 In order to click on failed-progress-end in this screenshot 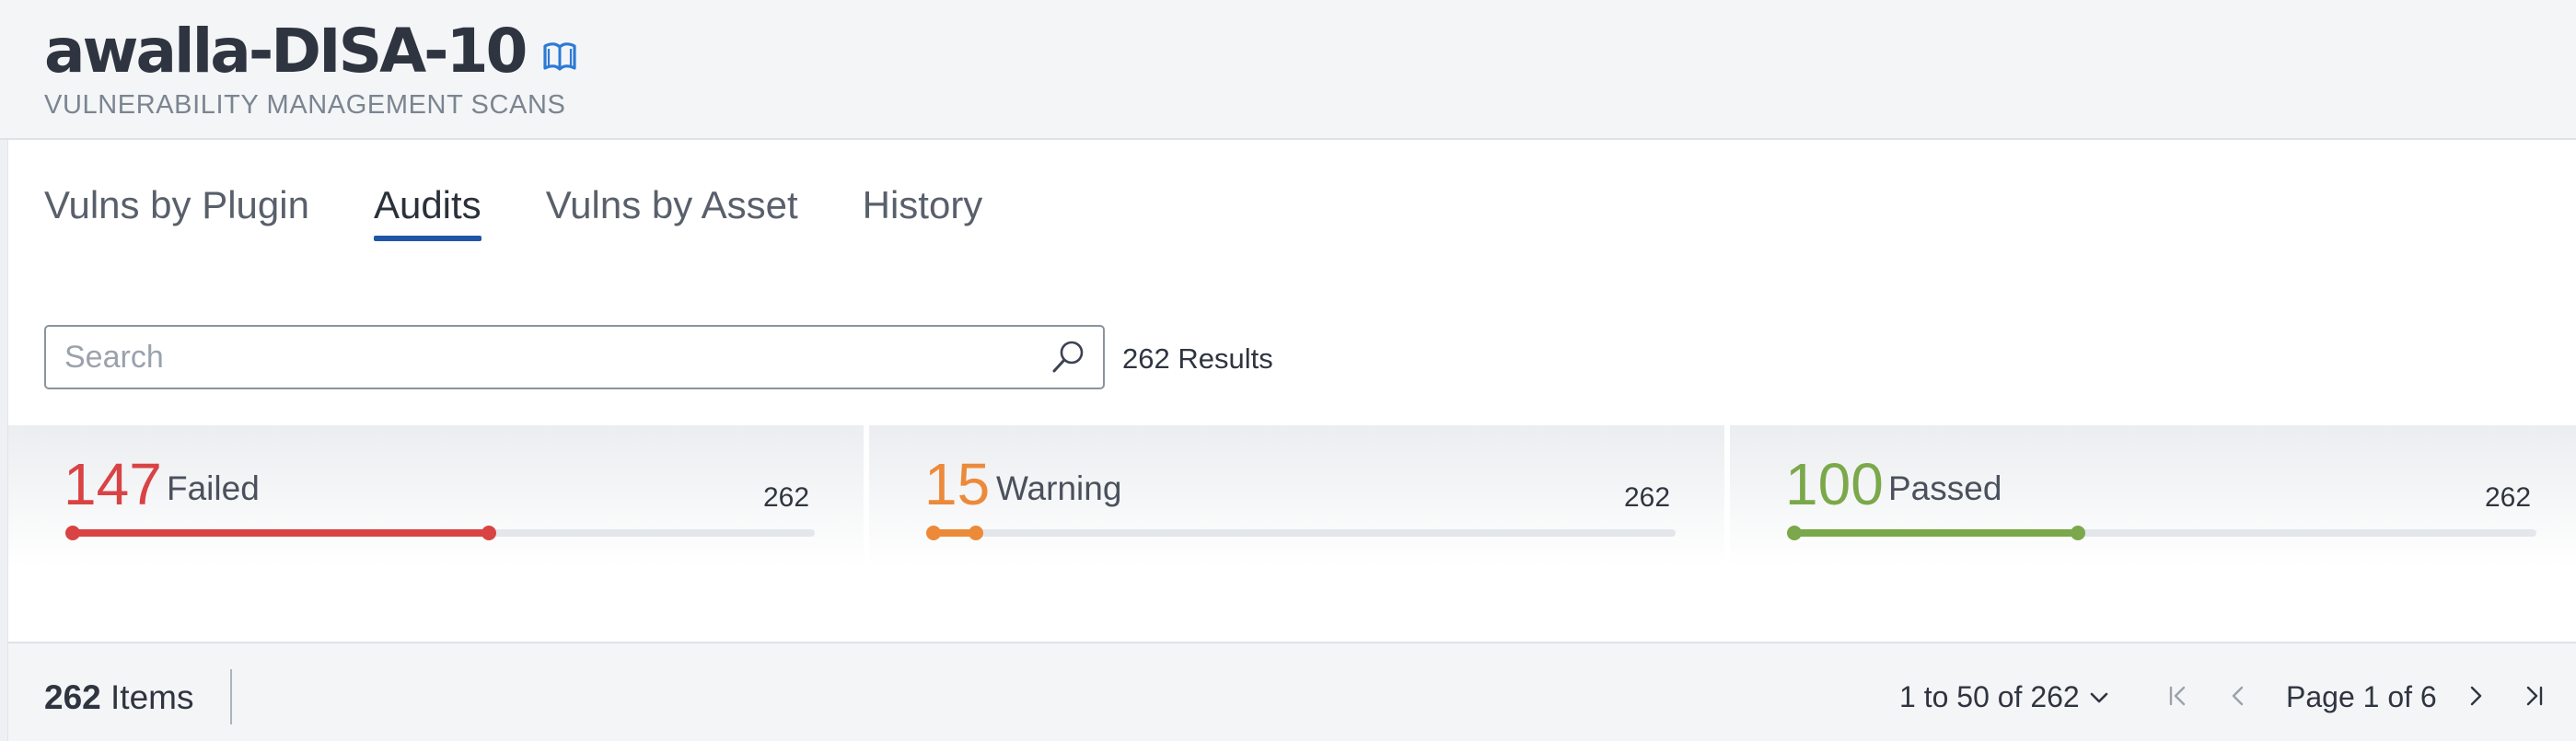, I will do `click(489, 533)`.